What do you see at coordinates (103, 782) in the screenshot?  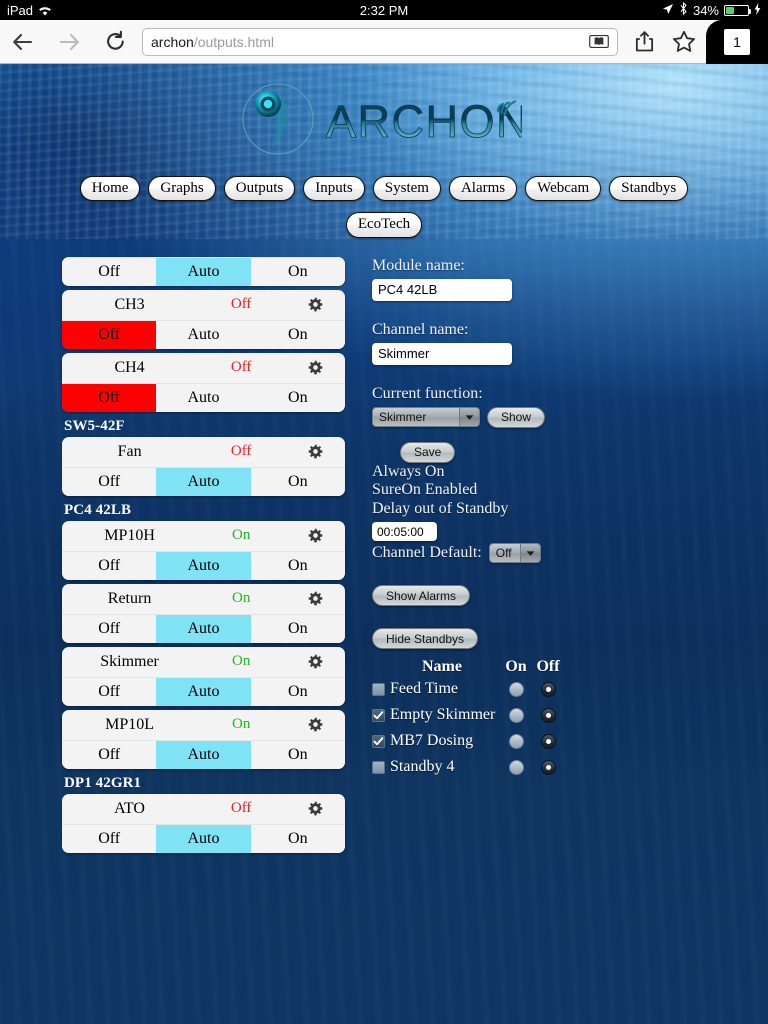 I see `output-group-header: DP1 42GR1` at bounding box center [103, 782].